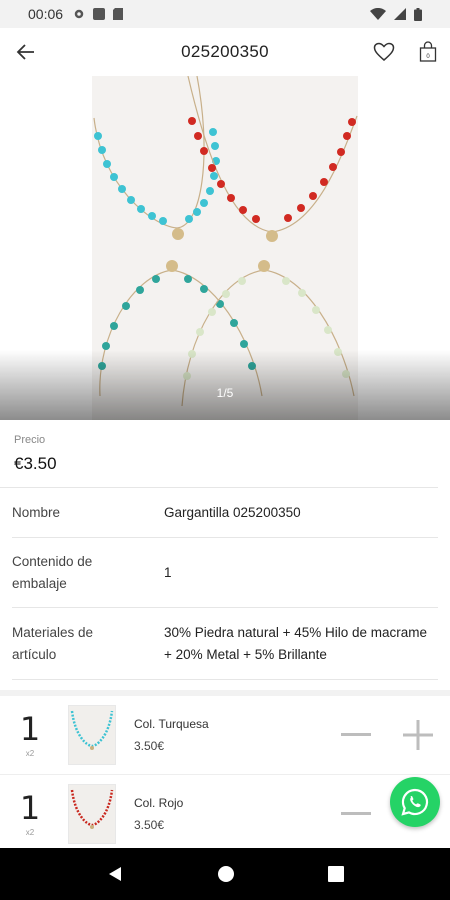 The height and width of the screenshot is (900, 450). What do you see at coordinates (225, 573) in the screenshot?
I see `detail-row-packaging: Contenido de embalaje 1` at bounding box center [225, 573].